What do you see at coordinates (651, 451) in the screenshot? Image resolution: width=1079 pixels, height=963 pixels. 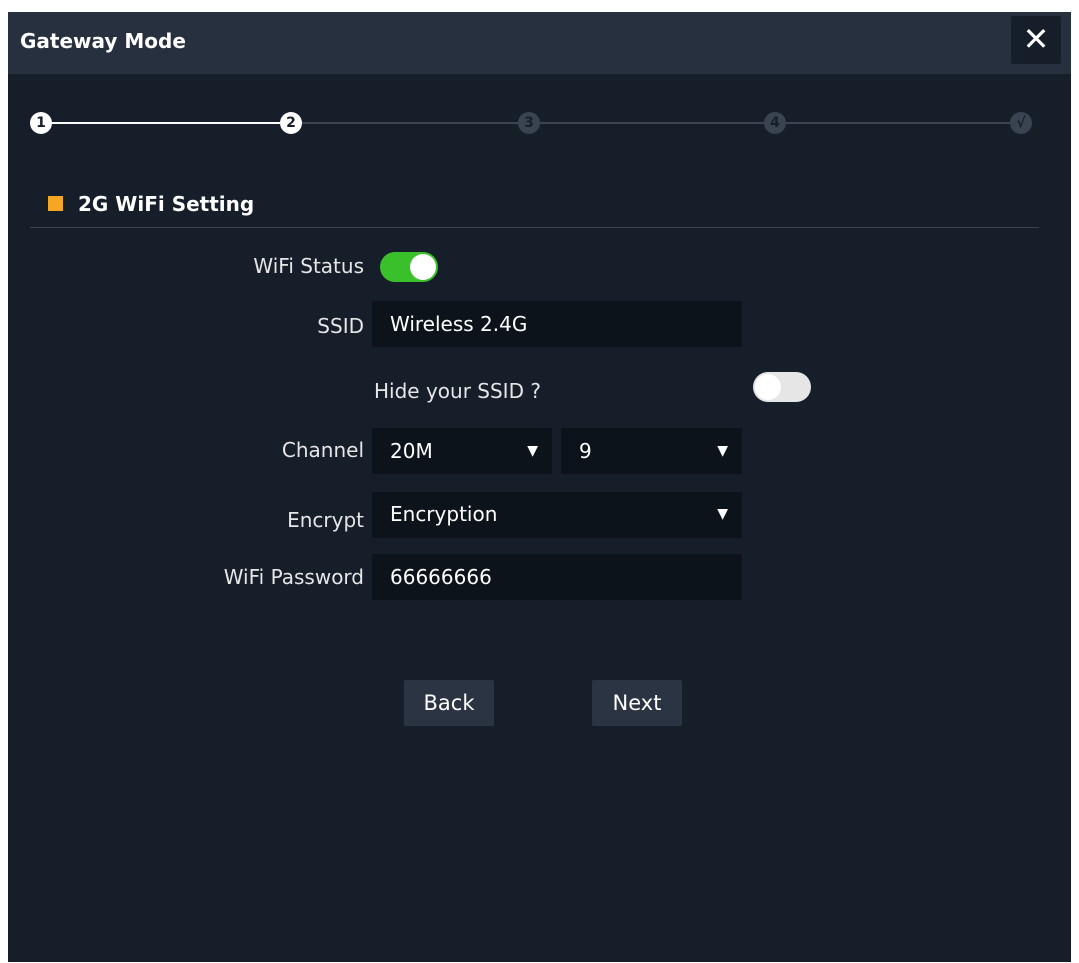 I see `channel-number-select: 9 ▼` at bounding box center [651, 451].